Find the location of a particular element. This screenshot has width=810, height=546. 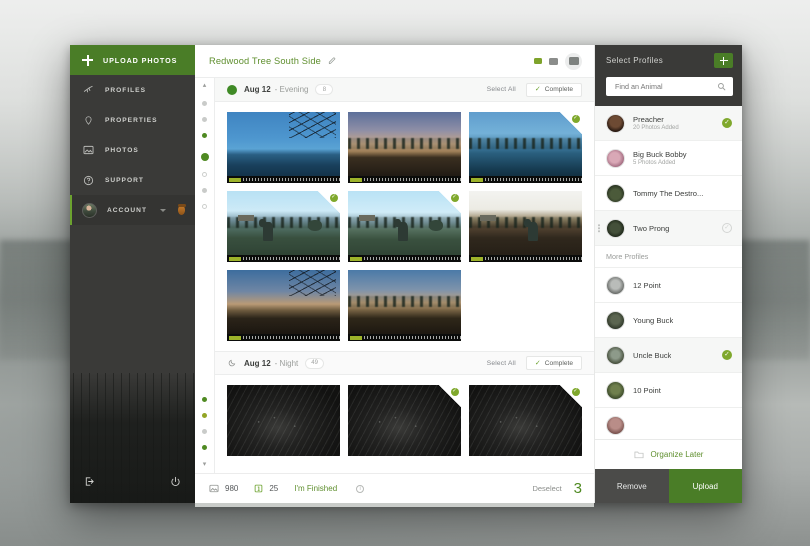

profile-row: Big Buck Bobby 5 Photos Added is located at coordinates (668, 158).